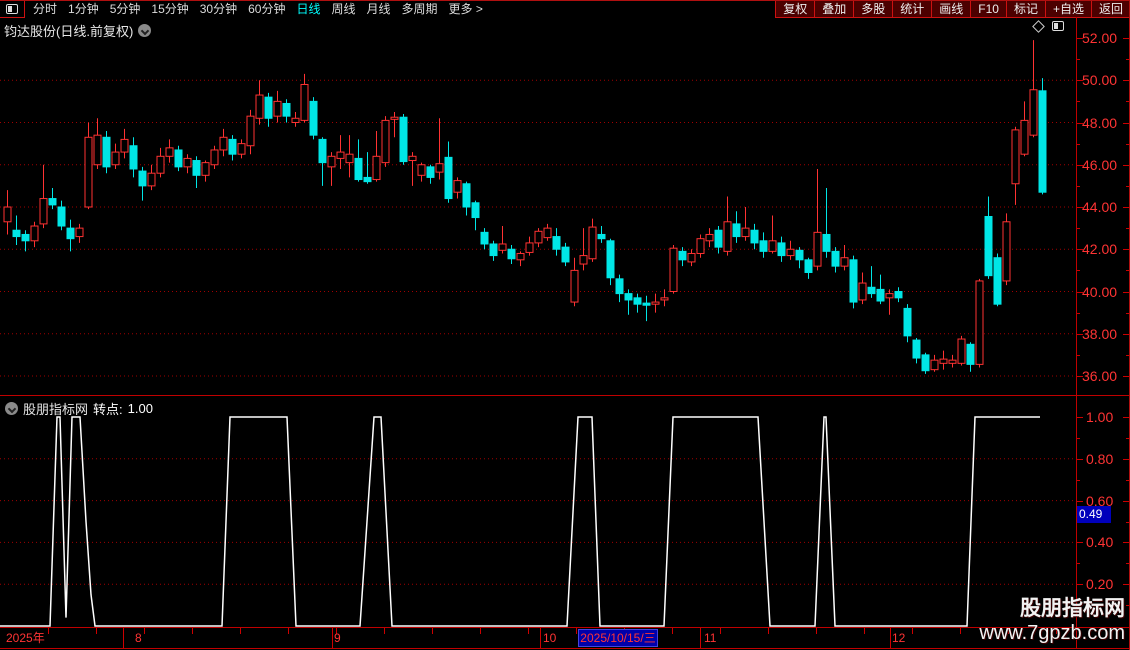 This screenshot has width=1130, height=650. I want to click on menu-item-分时: 分时, so click(45, 9).